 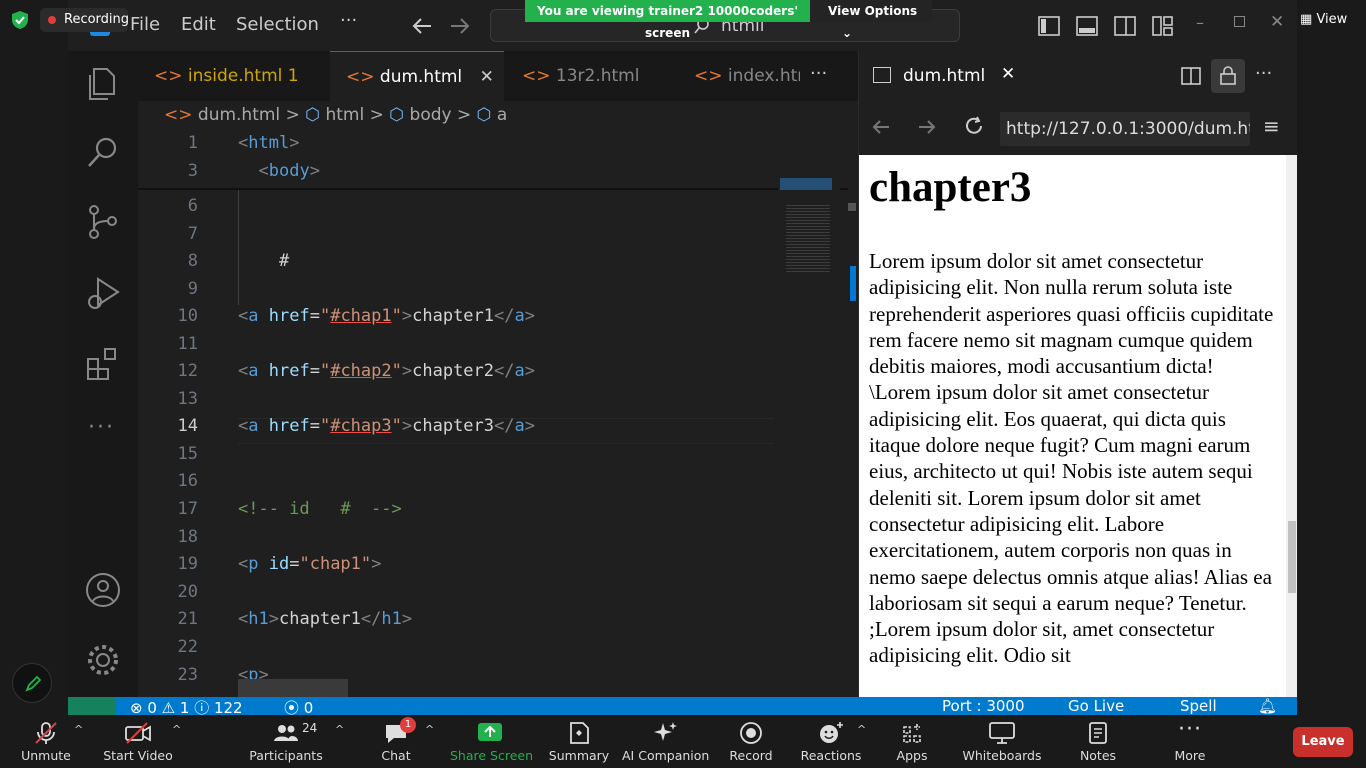 I want to click on preview-scrollbar-thumb, so click(x=1292, y=557).